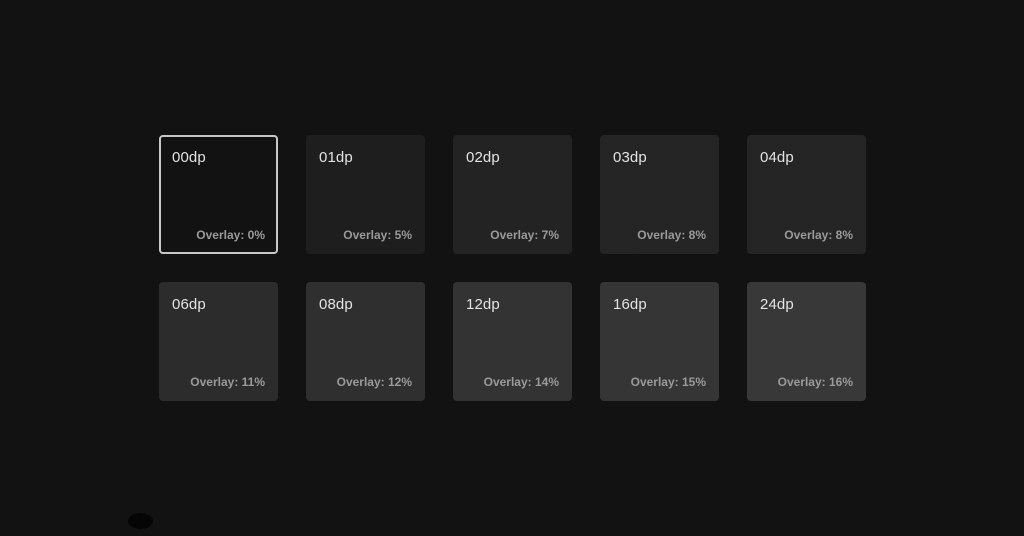 This screenshot has height=536, width=1024. Describe the element at coordinates (815, 382) in the screenshot. I see `overlay-label: Overlay: 16%` at that location.